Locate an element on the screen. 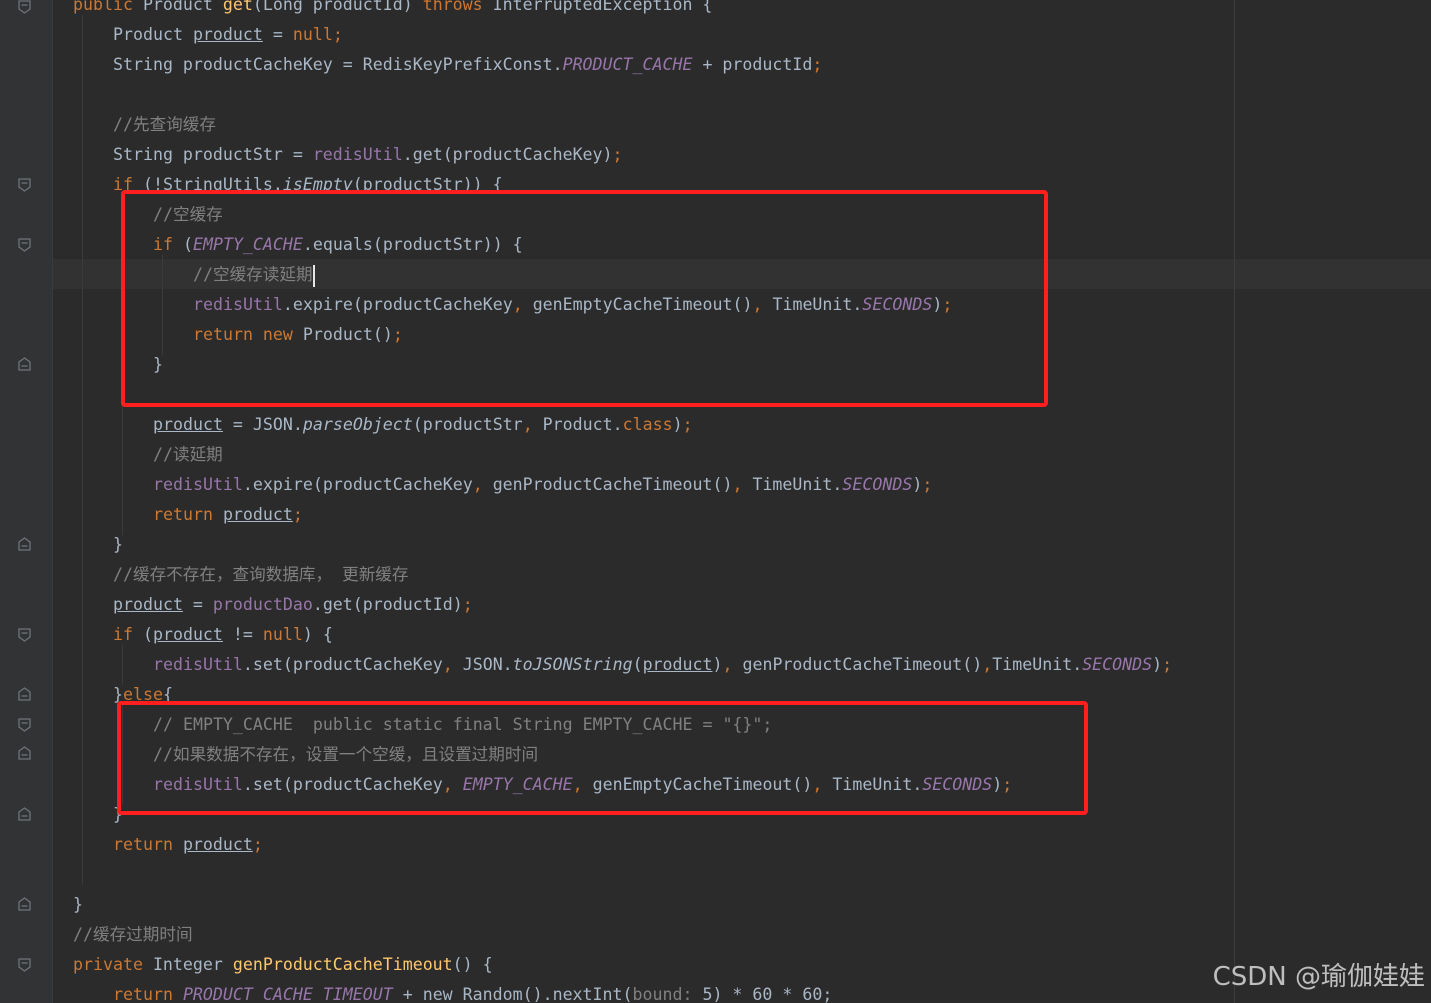 The width and height of the screenshot is (1431, 1003). code-token: Product. is located at coordinates (582, 424).